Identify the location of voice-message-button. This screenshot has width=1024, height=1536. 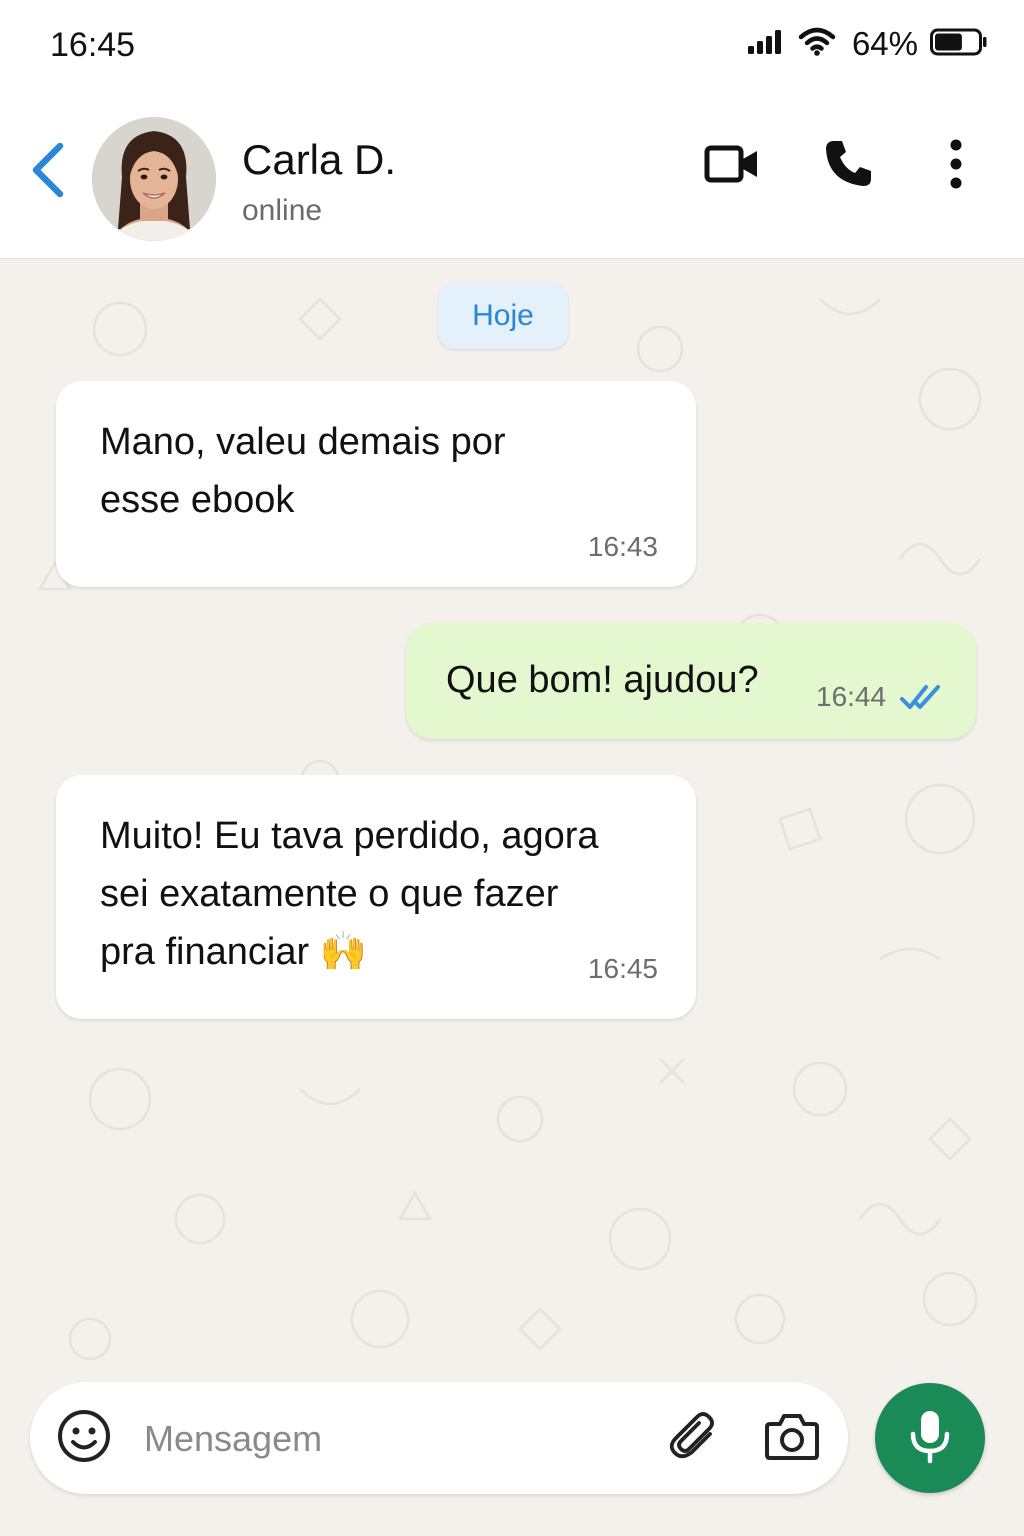
(930, 1438).